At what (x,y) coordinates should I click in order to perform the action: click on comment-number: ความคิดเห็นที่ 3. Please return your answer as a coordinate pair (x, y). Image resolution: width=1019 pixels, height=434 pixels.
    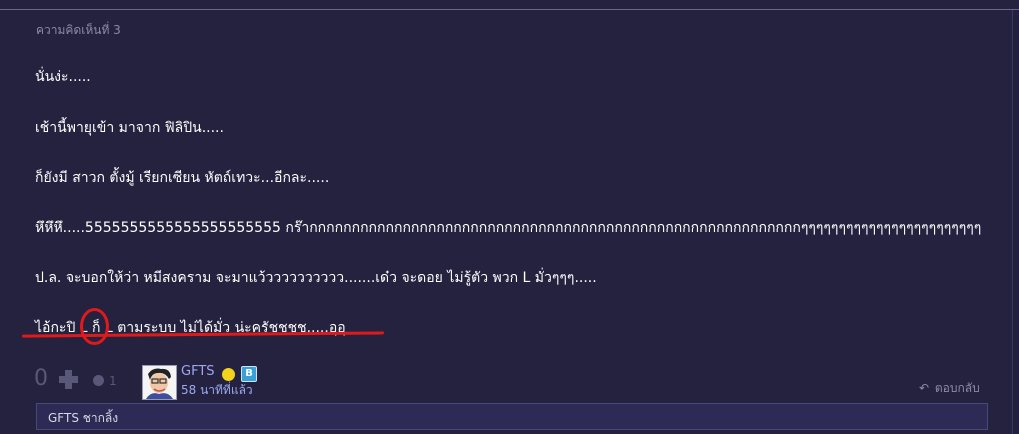
    Looking at the image, I should click on (78, 30).